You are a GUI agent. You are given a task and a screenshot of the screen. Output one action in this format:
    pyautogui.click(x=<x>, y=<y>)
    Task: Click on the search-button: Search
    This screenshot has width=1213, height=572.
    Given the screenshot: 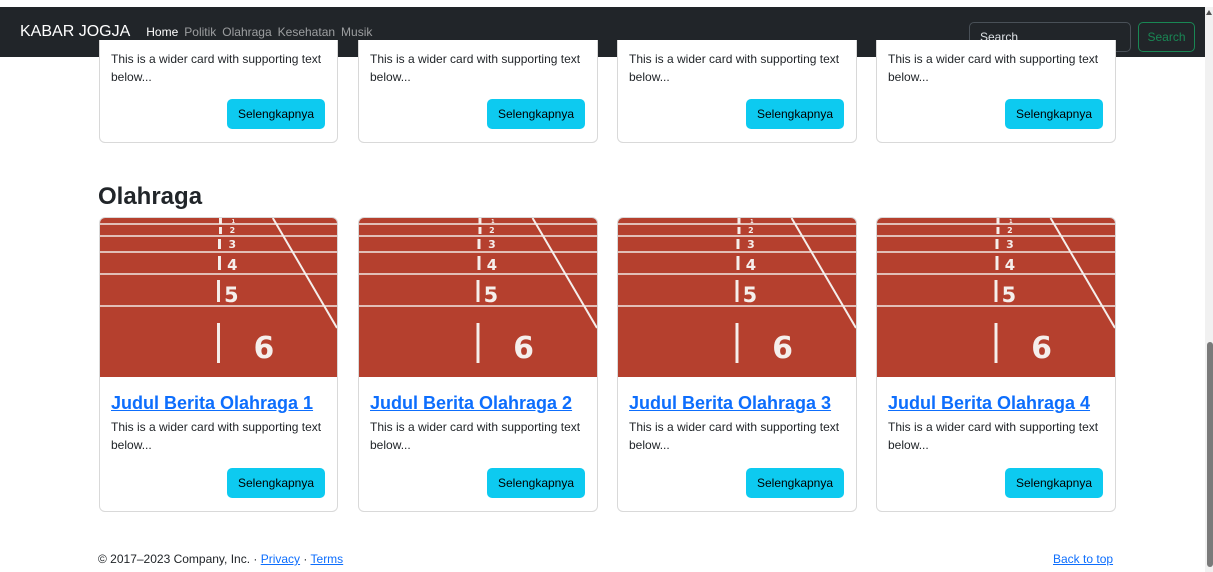 What is the action you would take?
    pyautogui.click(x=1166, y=37)
    